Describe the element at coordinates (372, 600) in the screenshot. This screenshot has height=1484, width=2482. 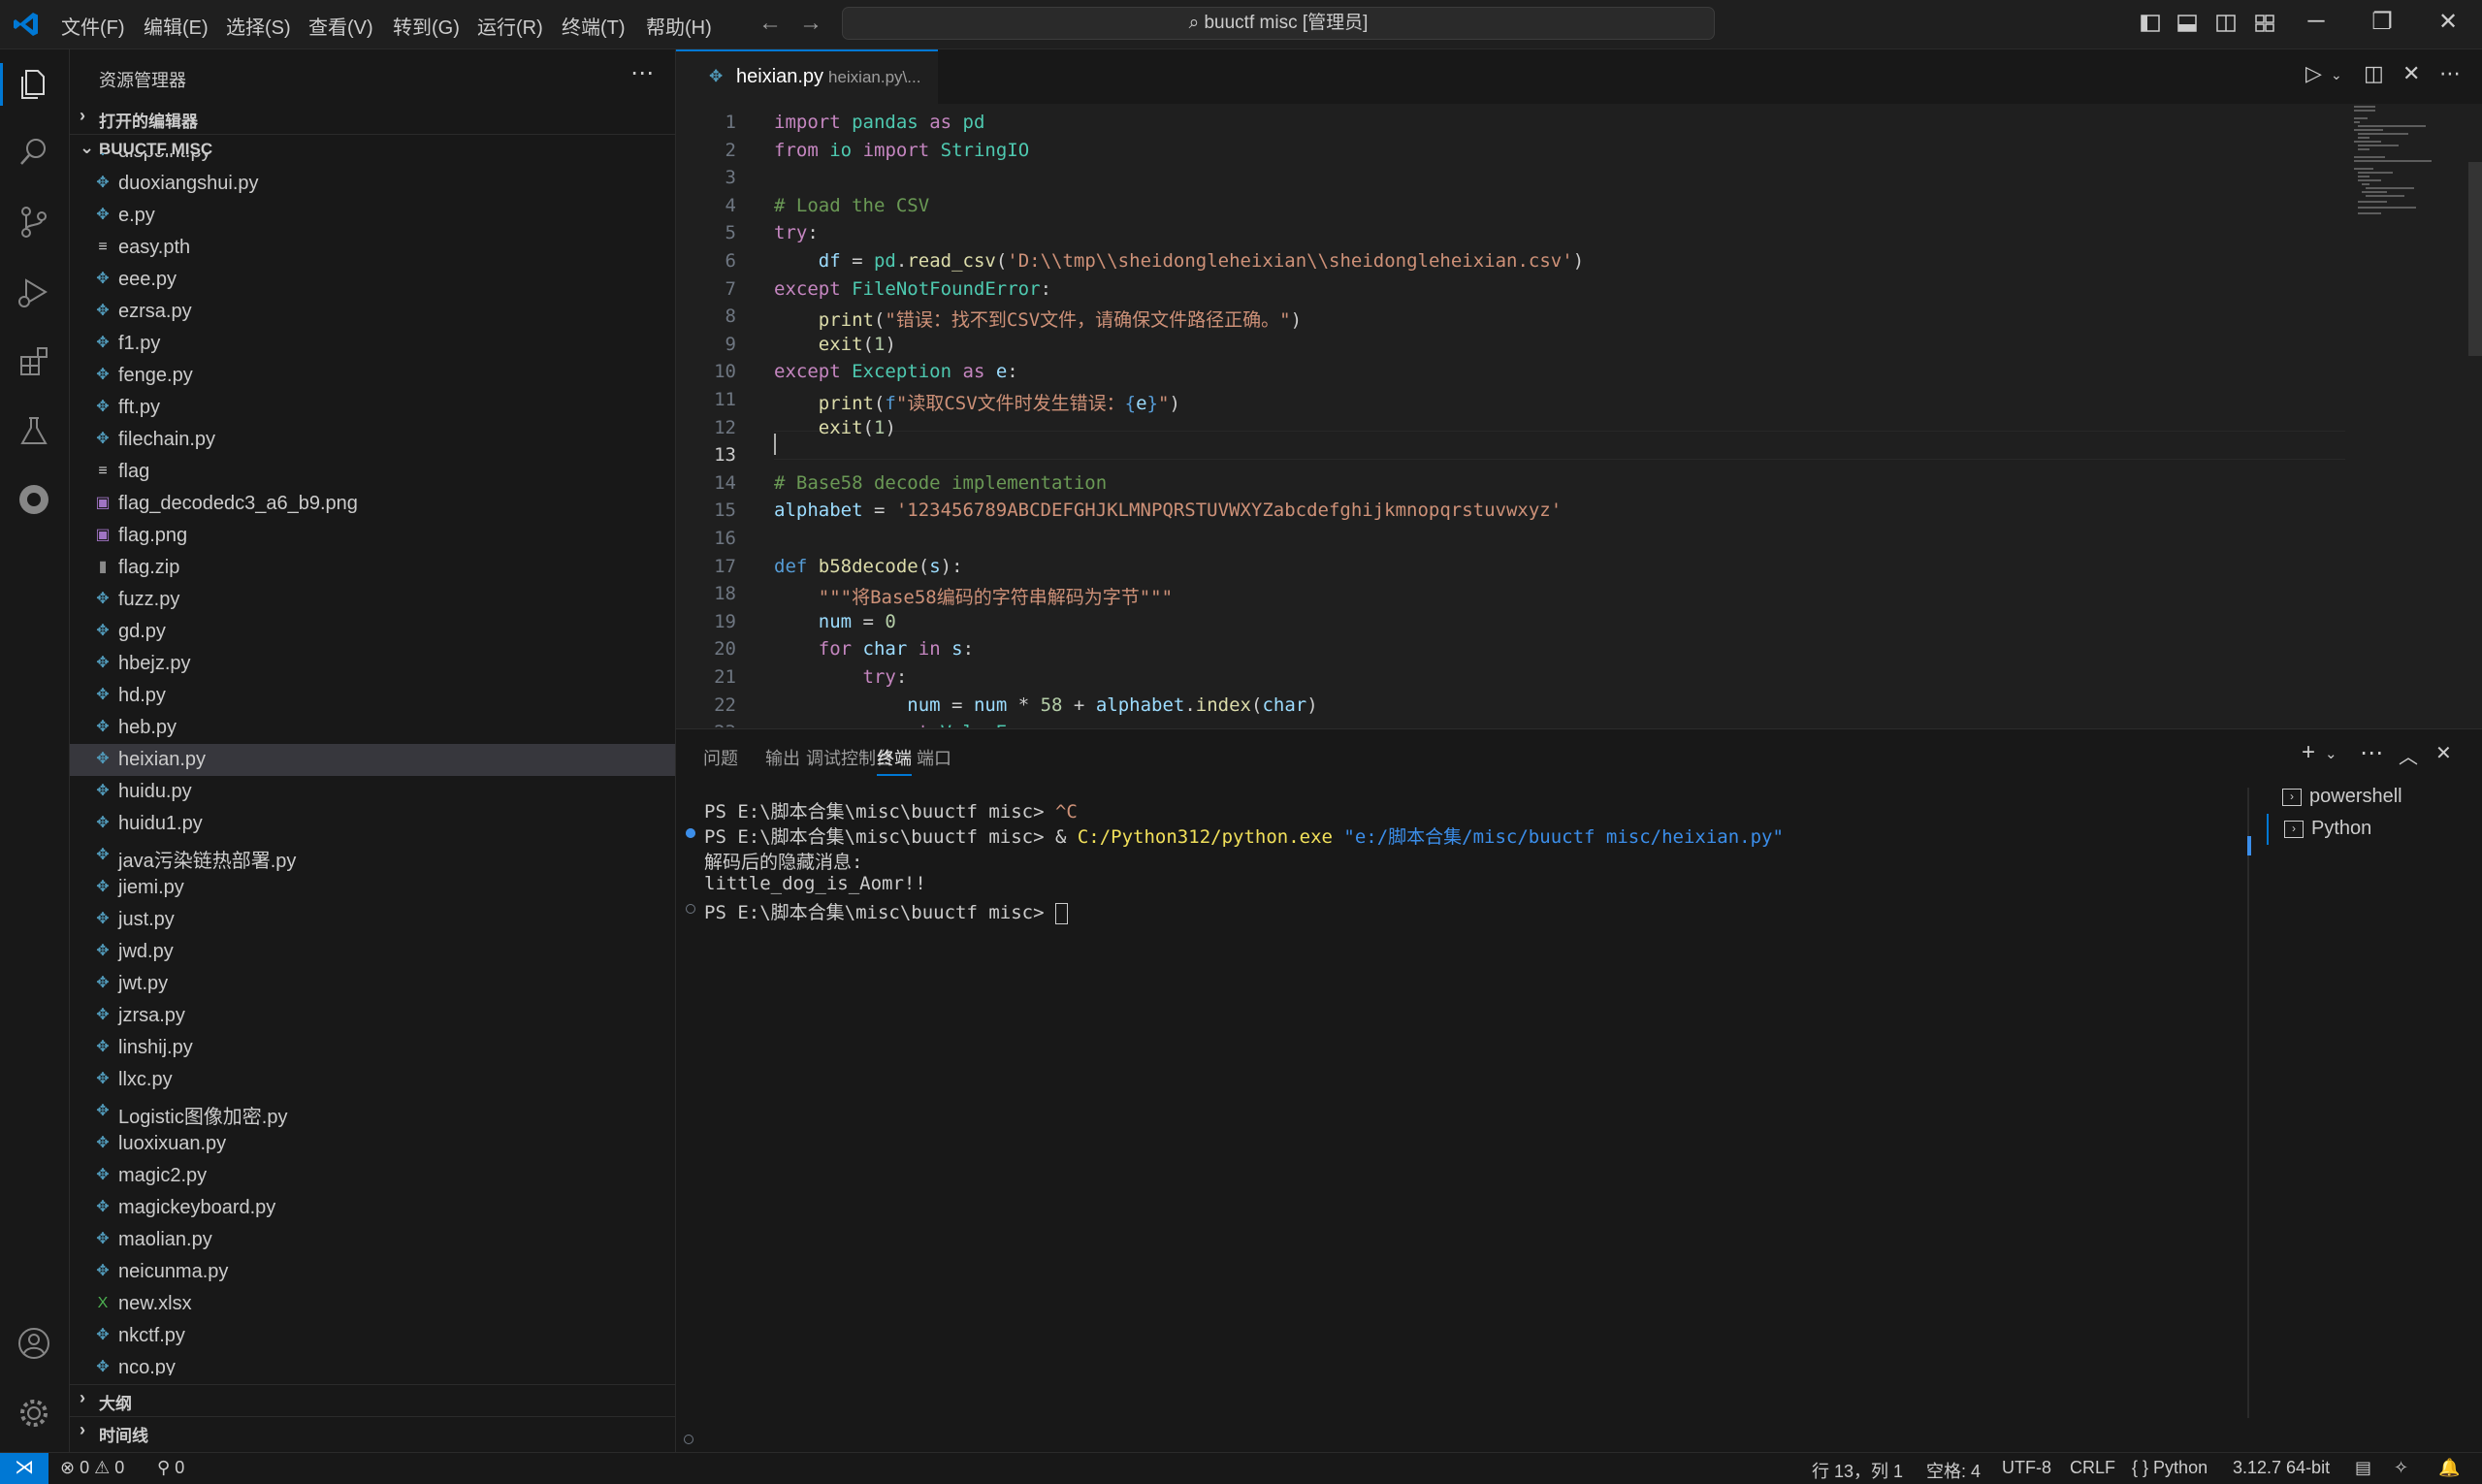
I see `file-item: ✥ fuzz.py` at that location.